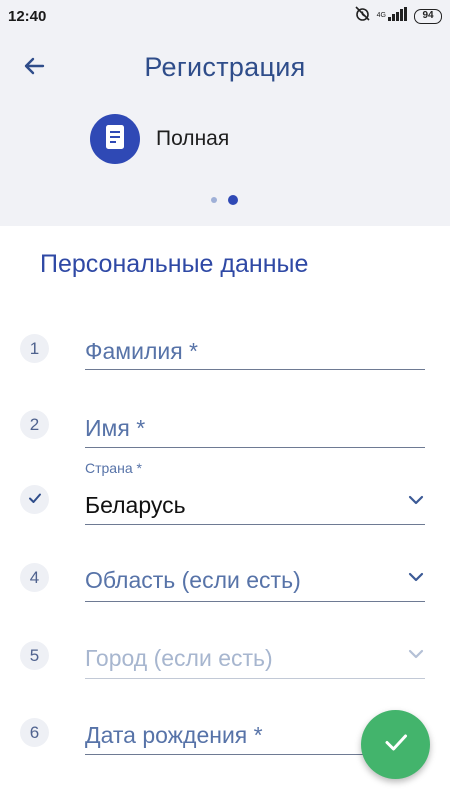  I want to click on region-field: 4 Область (если есть), so click(225, 582).